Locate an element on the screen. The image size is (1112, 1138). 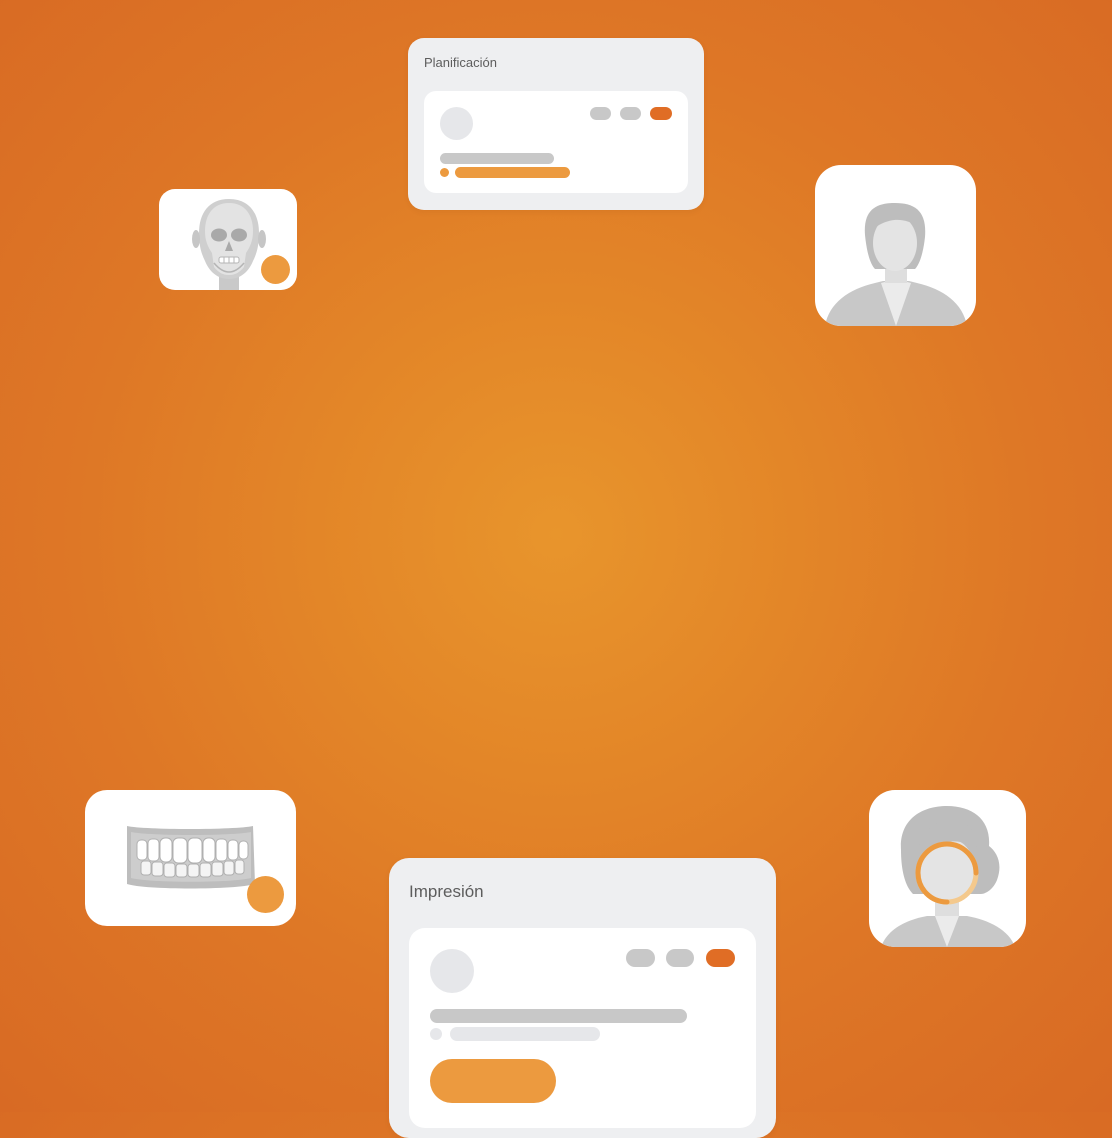
face-scan-card is located at coordinates (947, 868).